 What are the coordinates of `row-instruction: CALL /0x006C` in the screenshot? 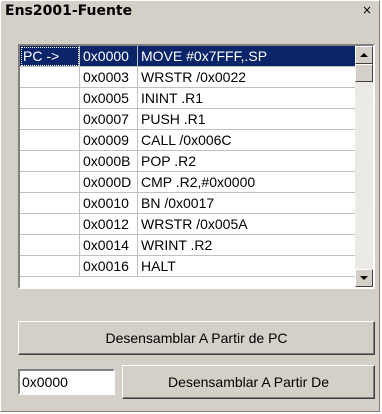 It's located at (246, 140).